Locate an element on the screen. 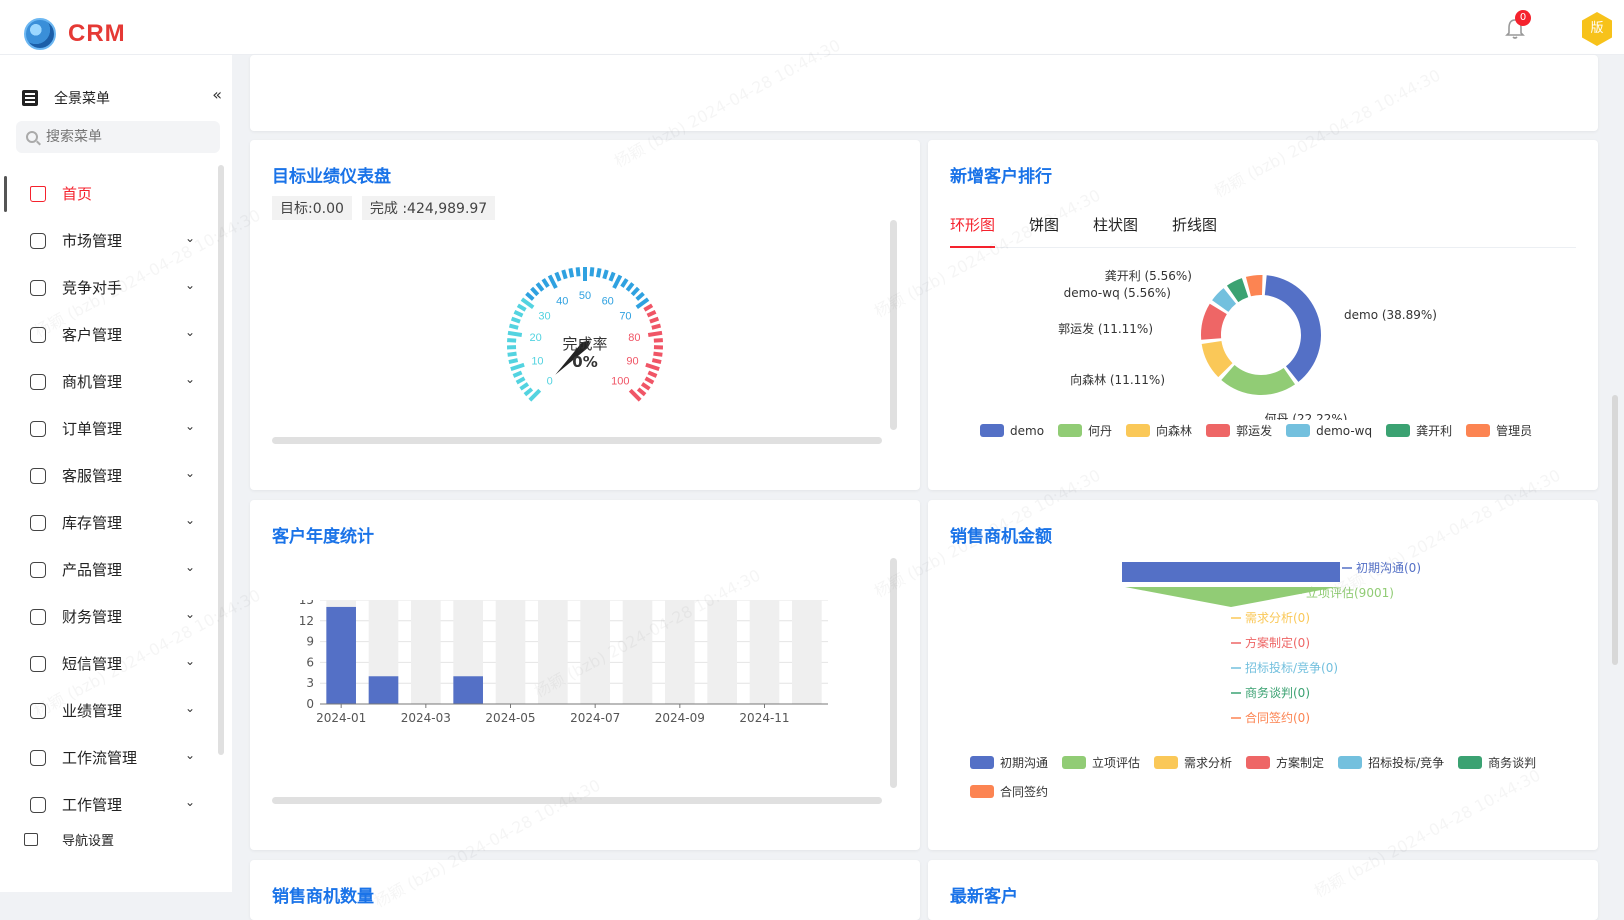 The image size is (1624, 920). gauge-h-scrollbar is located at coordinates (577, 440).